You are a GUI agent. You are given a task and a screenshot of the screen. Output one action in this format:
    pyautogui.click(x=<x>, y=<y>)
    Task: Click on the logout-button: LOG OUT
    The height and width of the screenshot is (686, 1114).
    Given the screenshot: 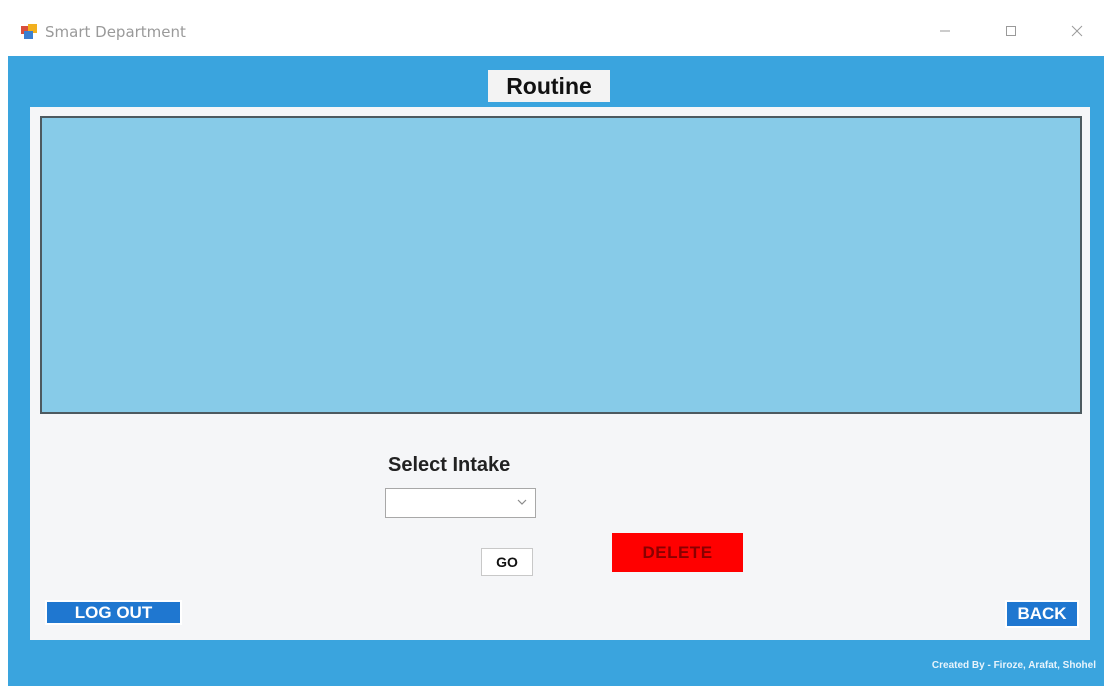 What is the action you would take?
    pyautogui.click(x=113, y=612)
    